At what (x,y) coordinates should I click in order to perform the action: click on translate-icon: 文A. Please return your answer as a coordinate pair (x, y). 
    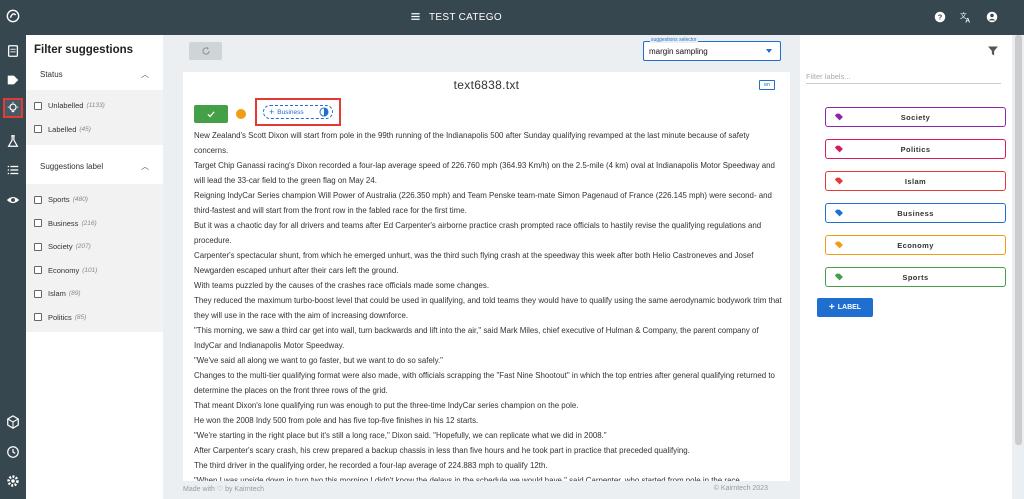
    Looking at the image, I should click on (967, 17).